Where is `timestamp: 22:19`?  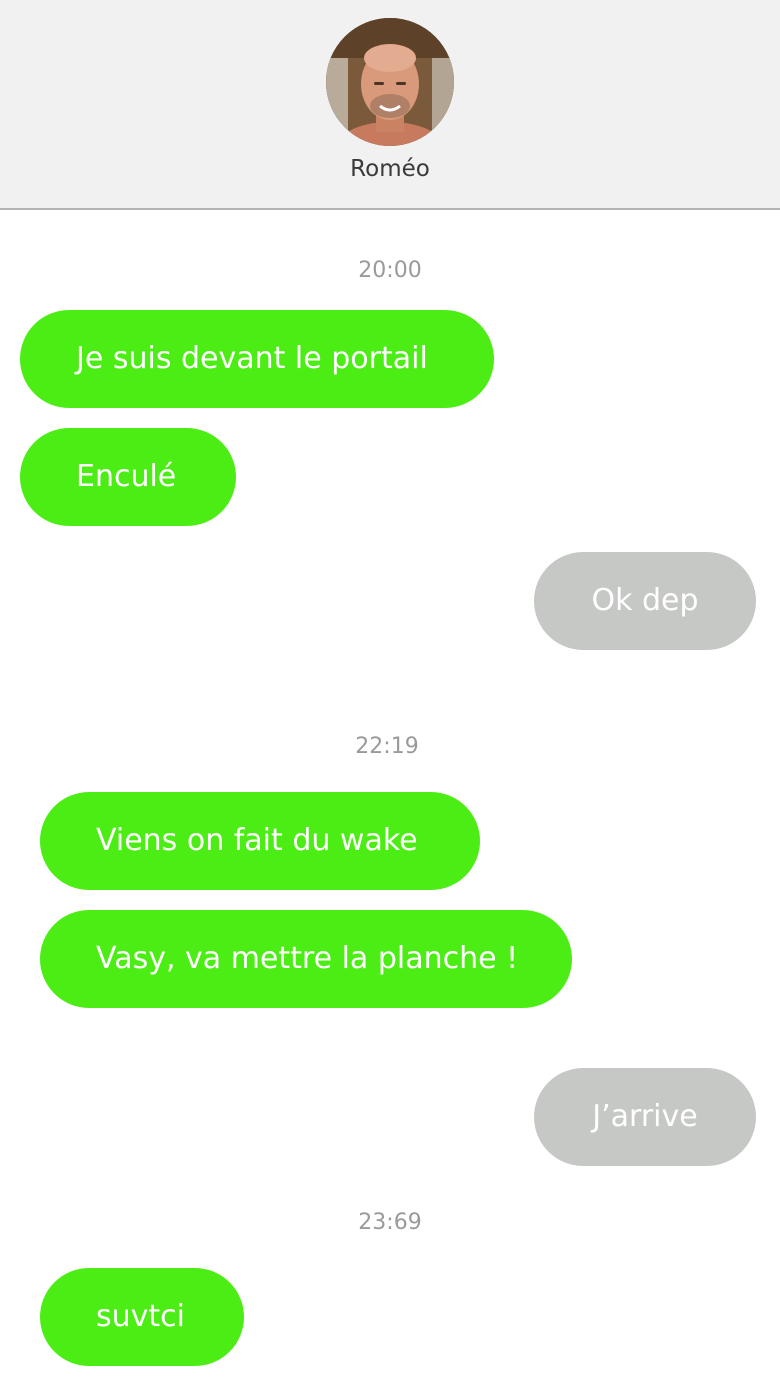 timestamp: 22:19 is located at coordinates (387, 746).